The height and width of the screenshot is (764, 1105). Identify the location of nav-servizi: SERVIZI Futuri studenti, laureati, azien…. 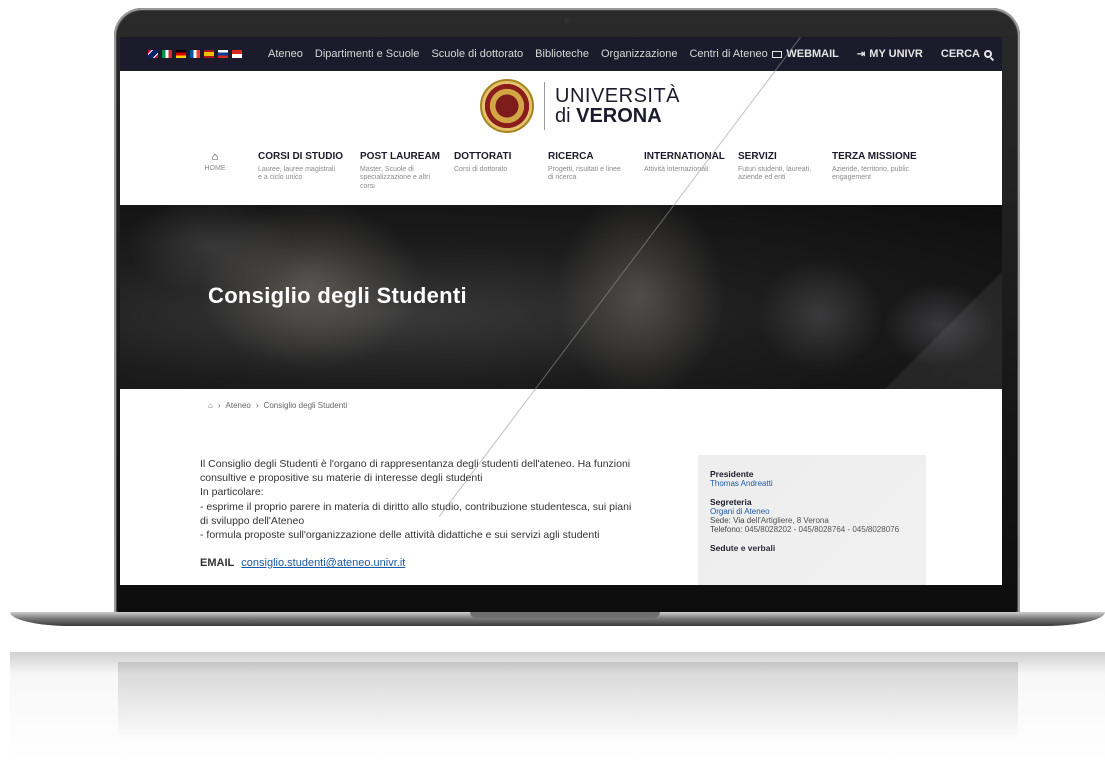
(778, 167).